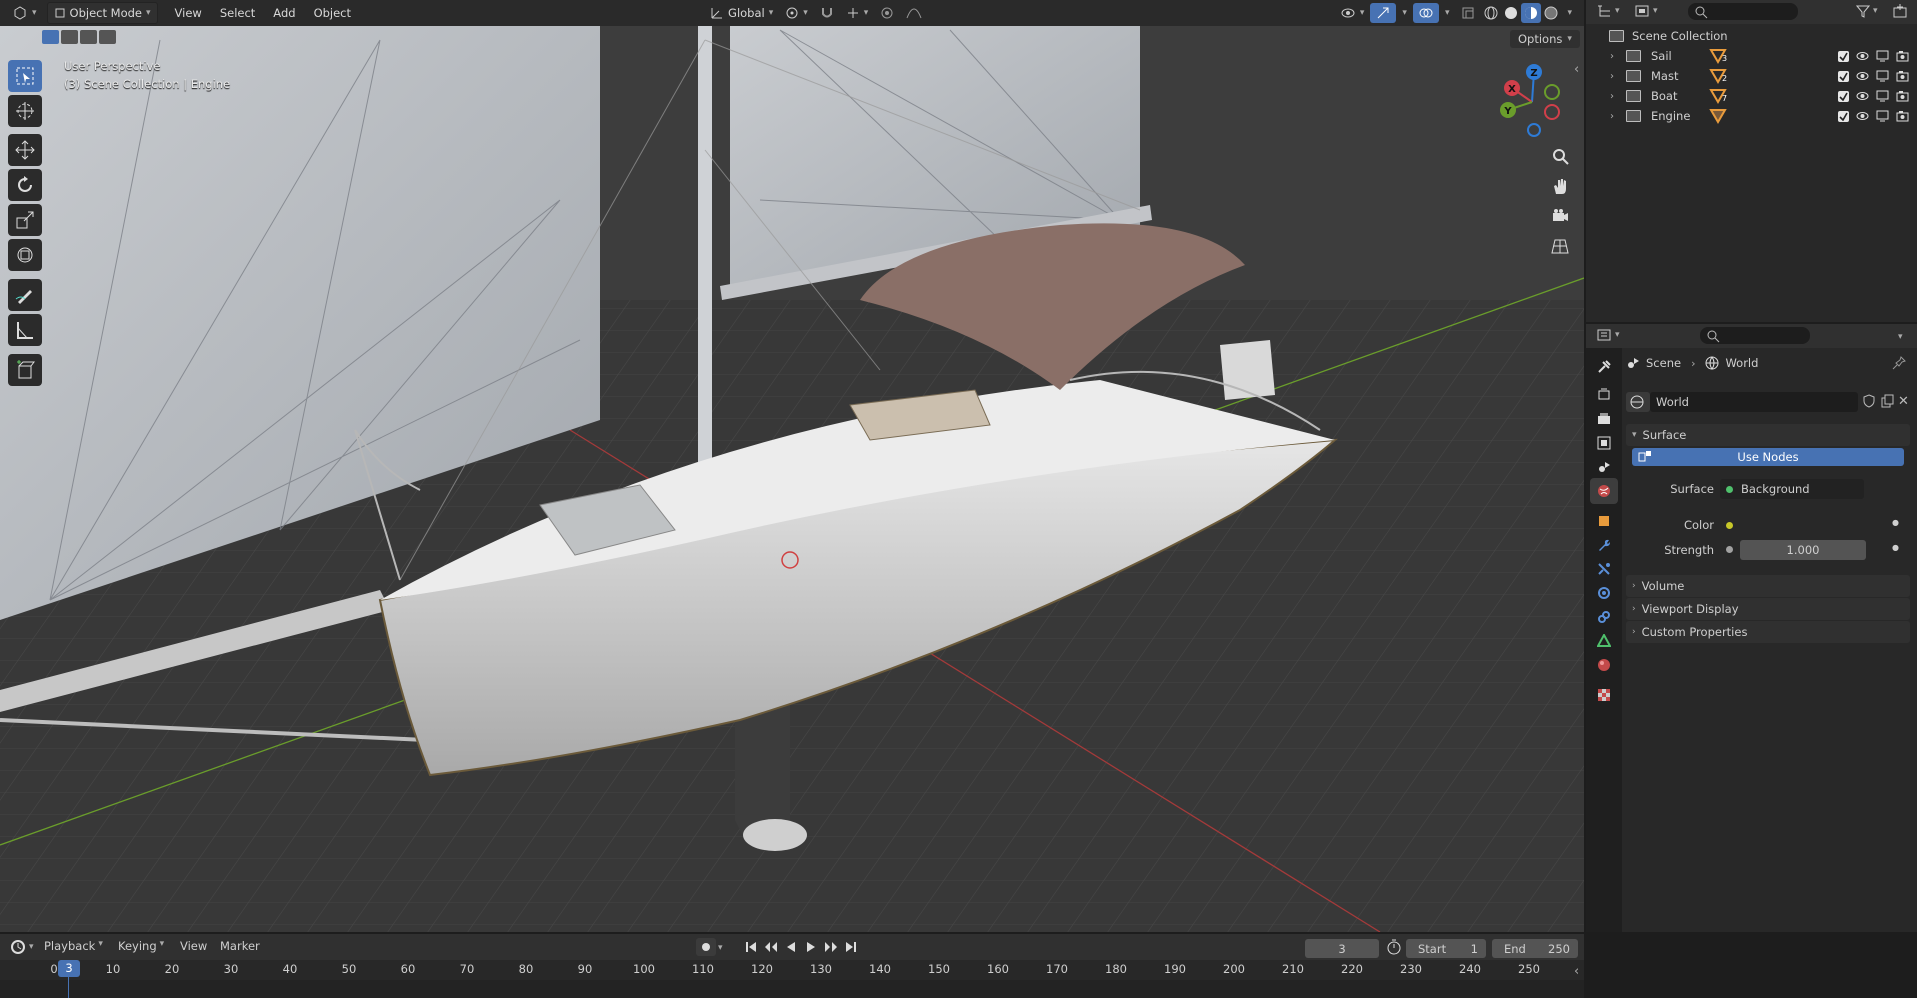 The height and width of the screenshot is (998, 1917). I want to click on tab-data, so click(1604, 641).